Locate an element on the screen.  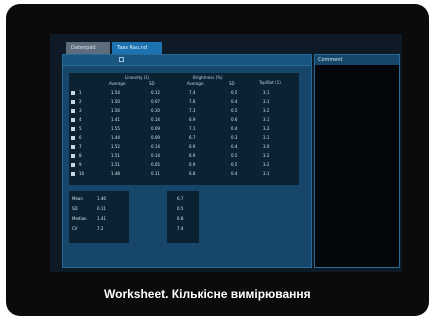
table-cell: 1.54 is located at coordinates (115, 92).